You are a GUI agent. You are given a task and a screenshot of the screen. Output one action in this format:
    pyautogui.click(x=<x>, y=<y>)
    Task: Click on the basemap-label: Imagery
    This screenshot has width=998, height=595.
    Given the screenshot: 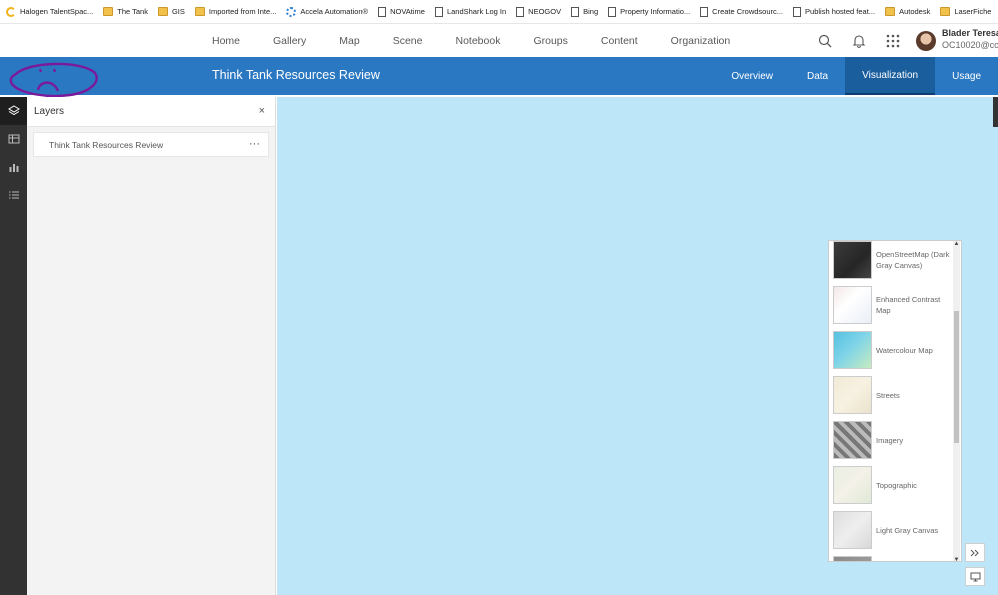 What is the action you would take?
    pyautogui.click(x=890, y=440)
    